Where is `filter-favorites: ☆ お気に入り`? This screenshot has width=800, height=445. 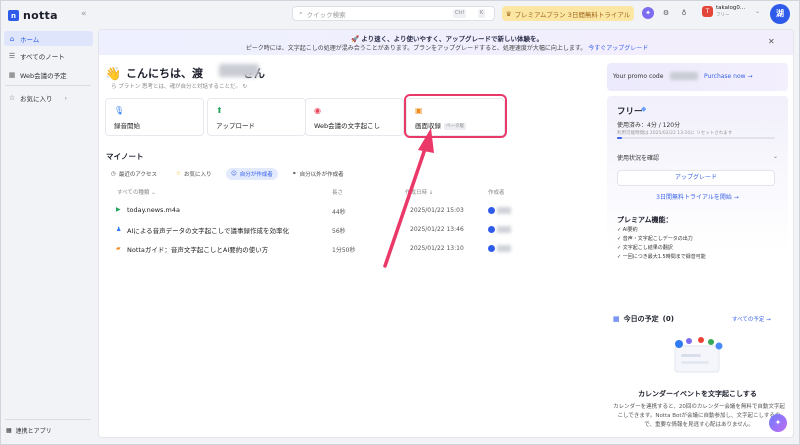
filter-favorites: ☆ お気に入り is located at coordinates (193, 174).